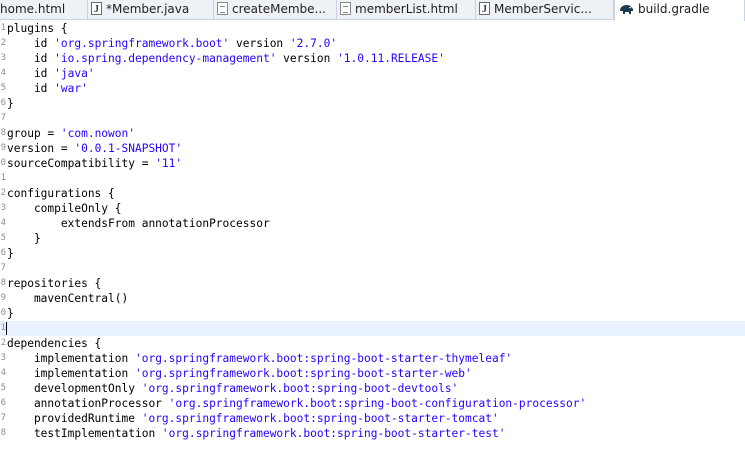  Describe the element at coordinates (33, 9) in the screenshot. I see `tab-label: home.html` at that location.